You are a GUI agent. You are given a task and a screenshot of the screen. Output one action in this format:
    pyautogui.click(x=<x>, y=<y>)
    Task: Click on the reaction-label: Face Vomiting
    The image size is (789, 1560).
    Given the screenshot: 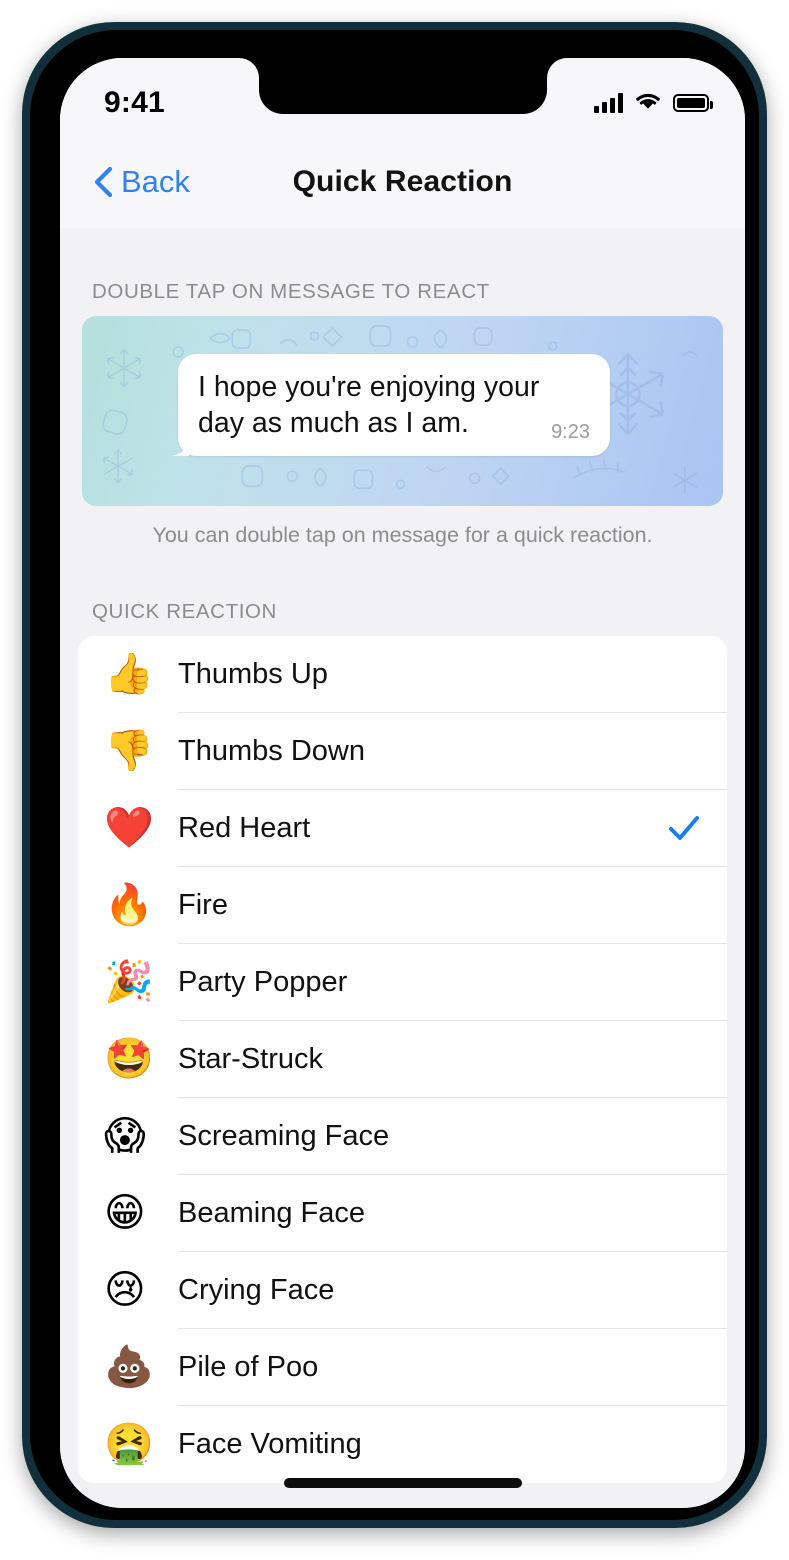 What is the action you would take?
    pyautogui.click(x=270, y=1443)
    